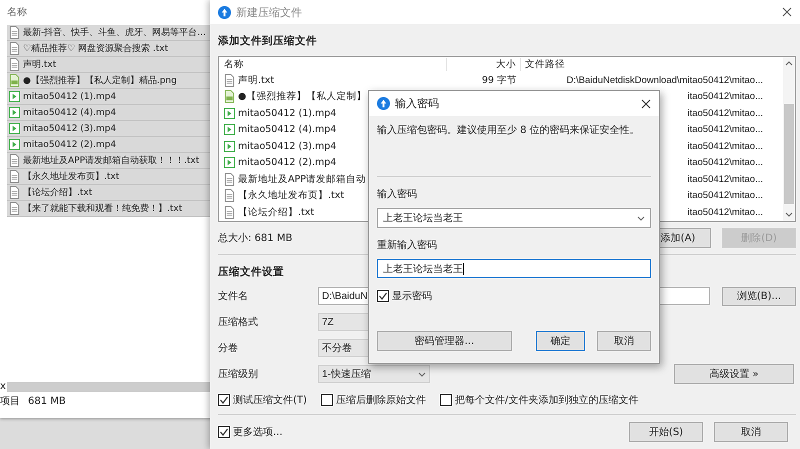 Image resolution: width=800 pixels, height=449 pixels. Describe the element at coordinates (302, 97) in the screenshot. I see `file-name-cell: ●【强烈推荐】【私人定制】` at that location.